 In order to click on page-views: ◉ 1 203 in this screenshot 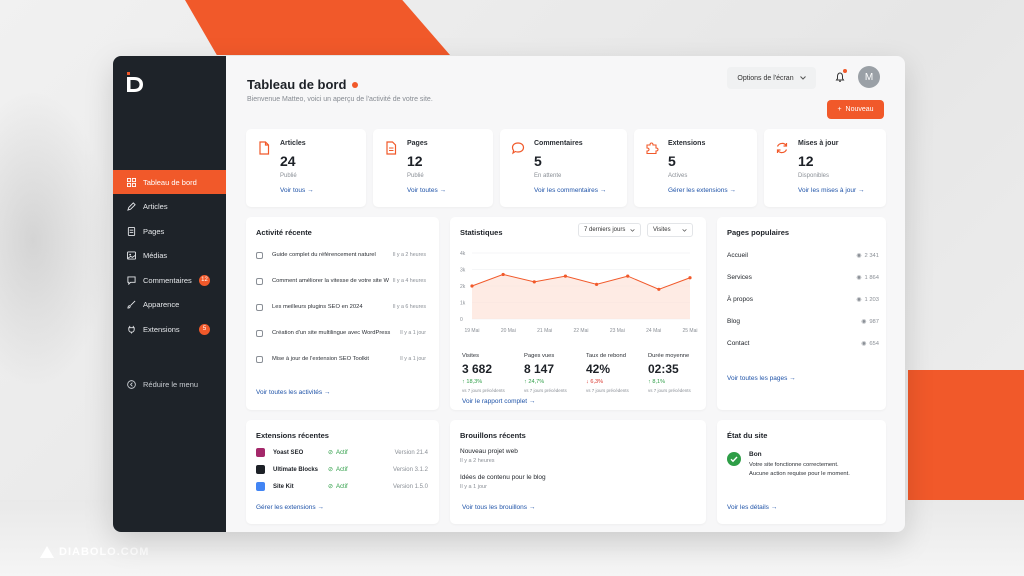, I will do `click(867, 299)`.